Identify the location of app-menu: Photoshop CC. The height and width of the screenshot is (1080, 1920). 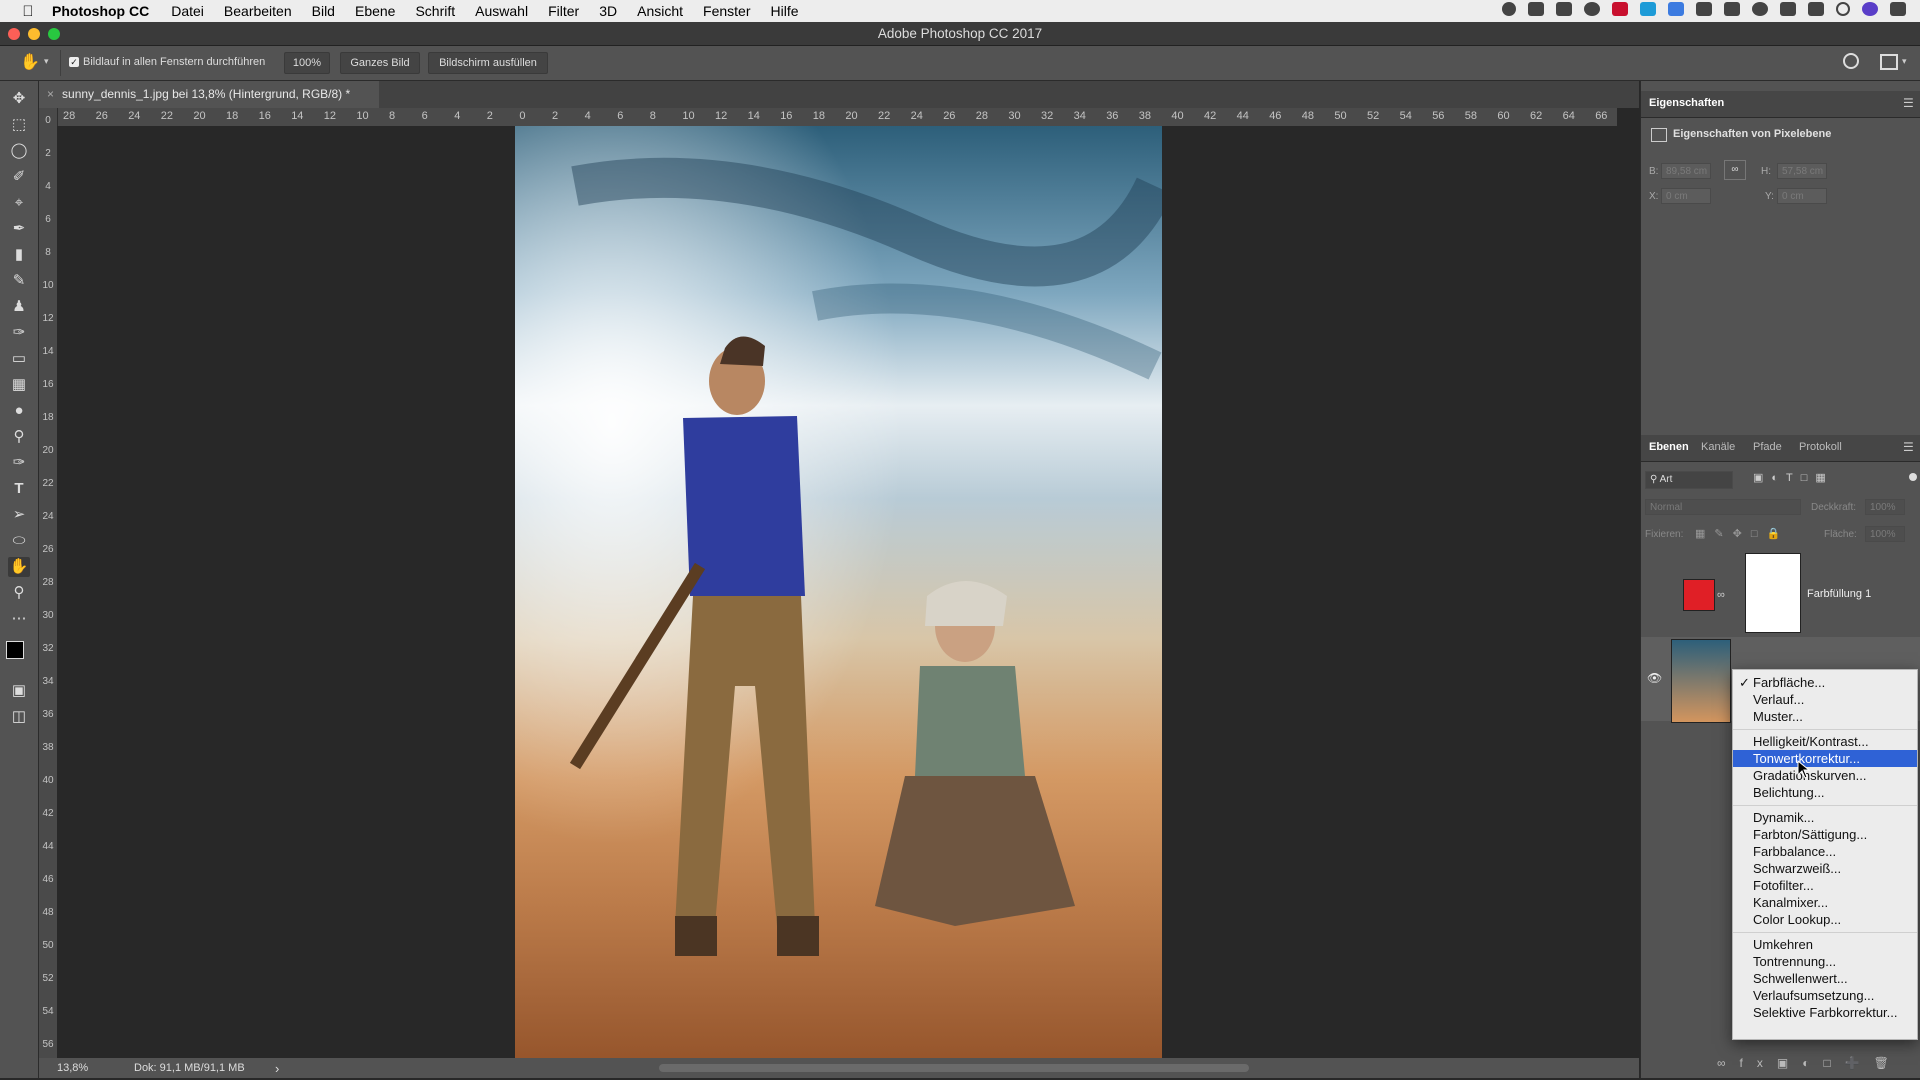
(100, 11).